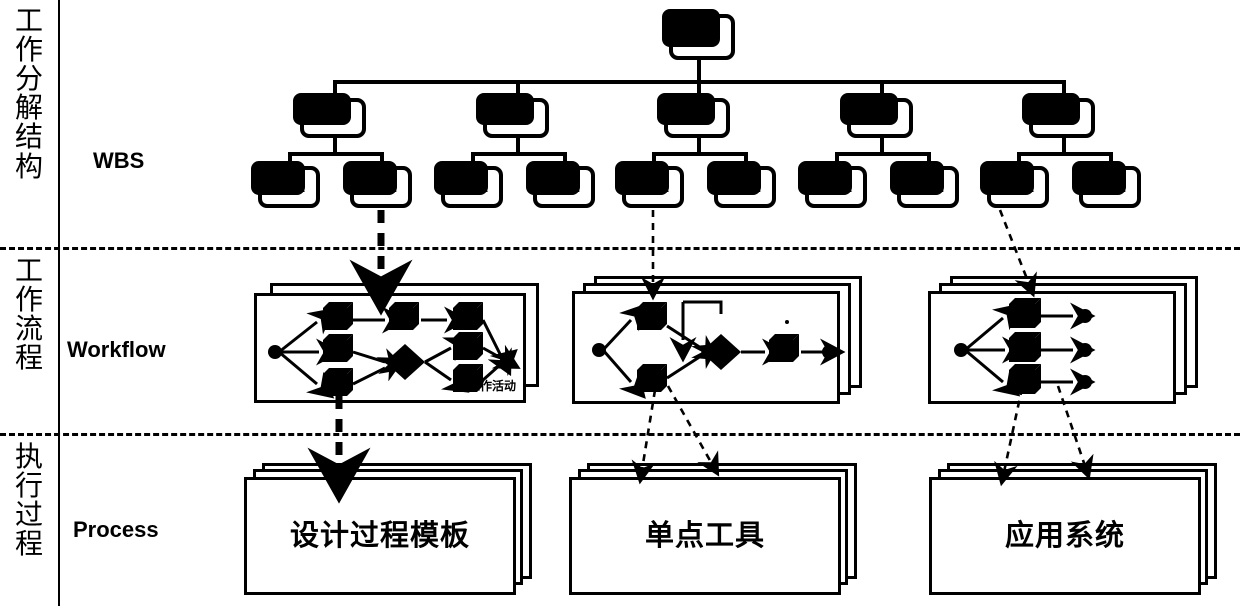  What do you see at coordinates (491, 386) in the screenshot?
I see `workflow-activity-caption: 工作活动` at bounding box center [491, 386].